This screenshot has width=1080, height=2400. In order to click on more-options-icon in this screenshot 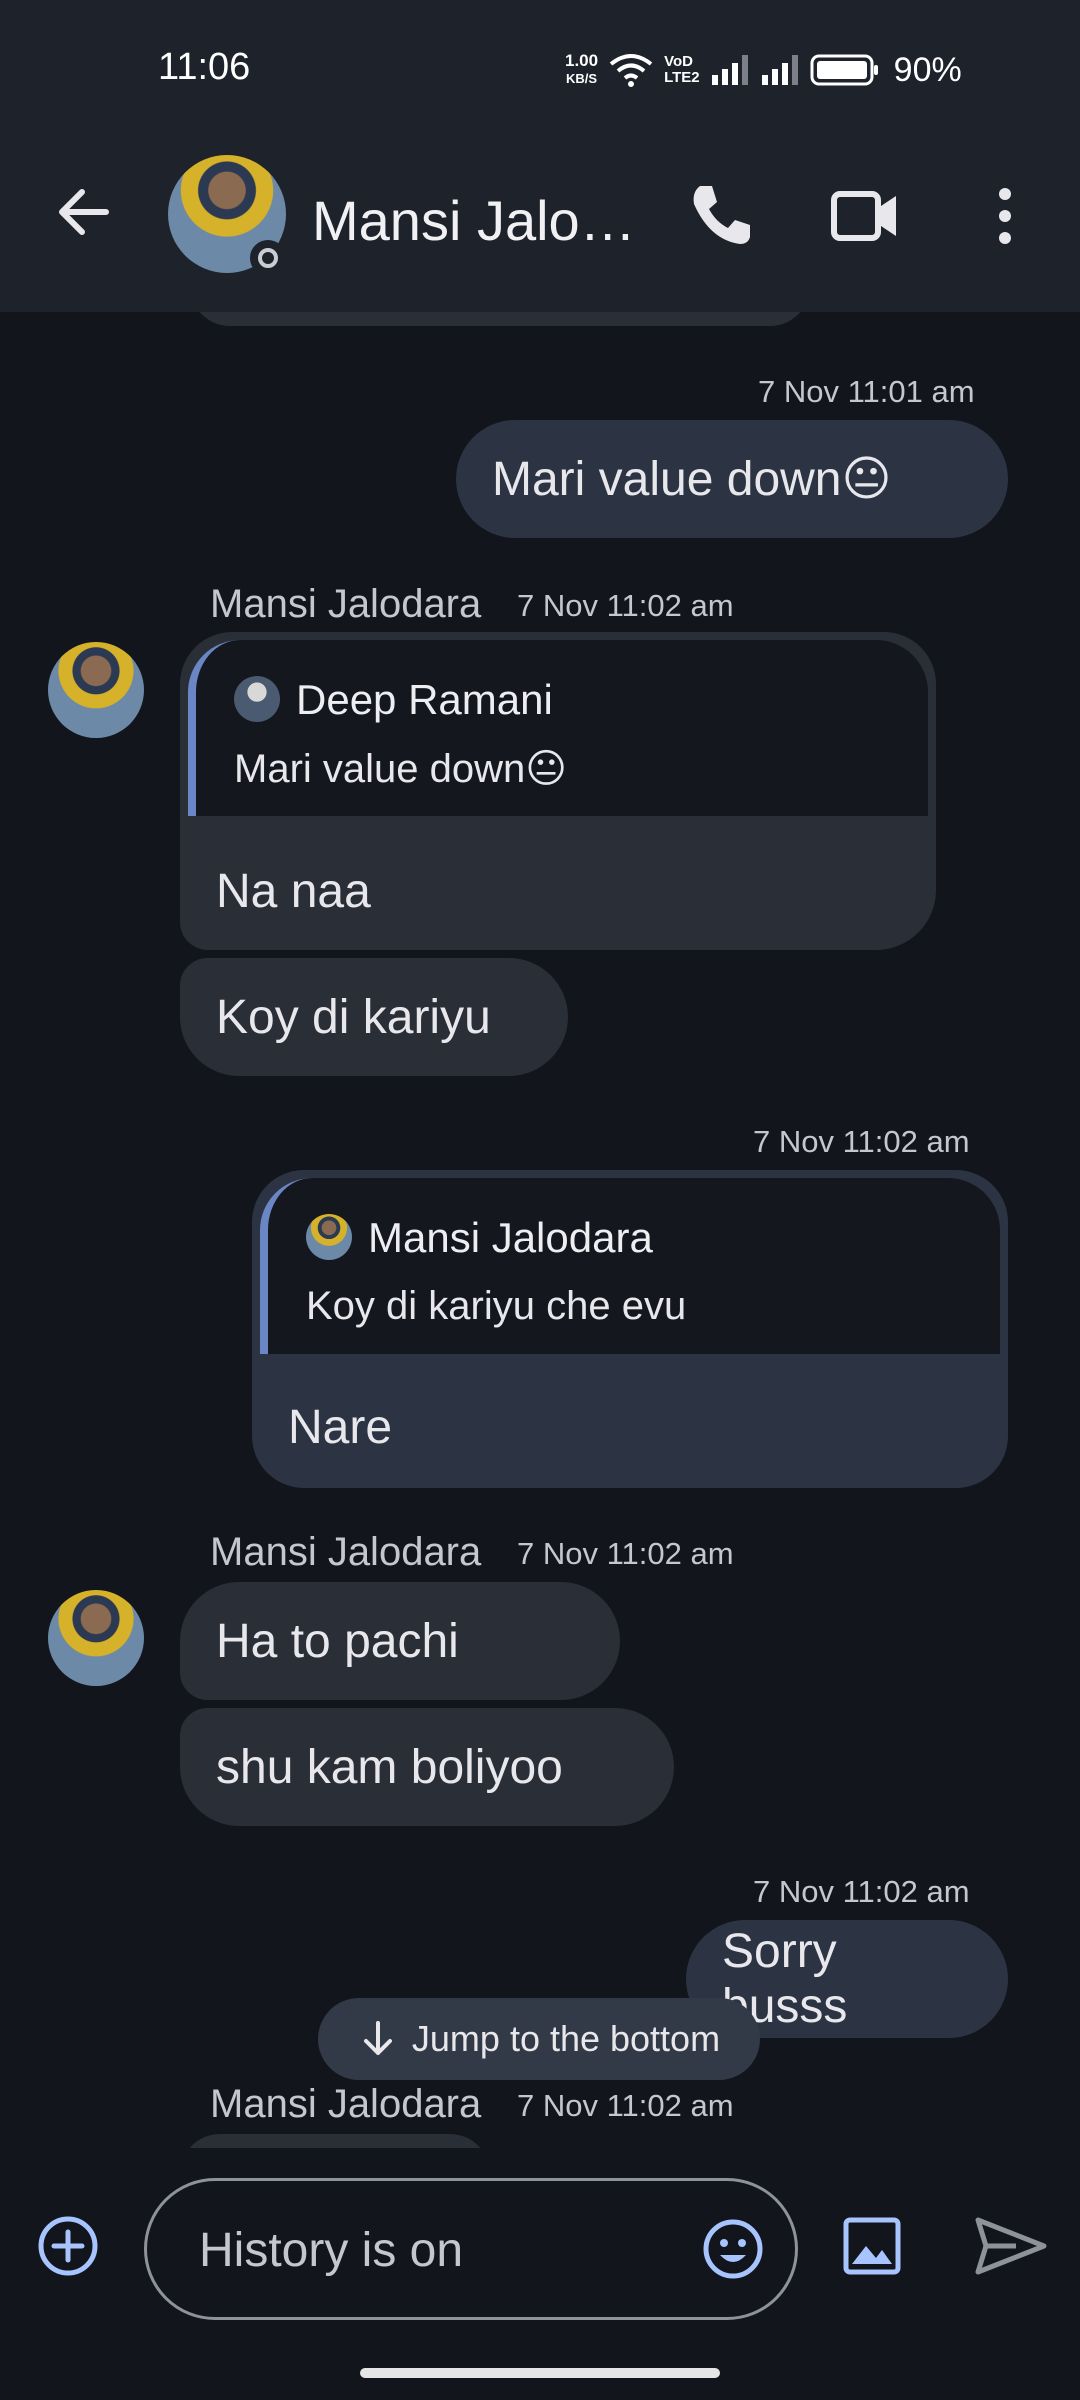, I will do `click(1005, 216)`.